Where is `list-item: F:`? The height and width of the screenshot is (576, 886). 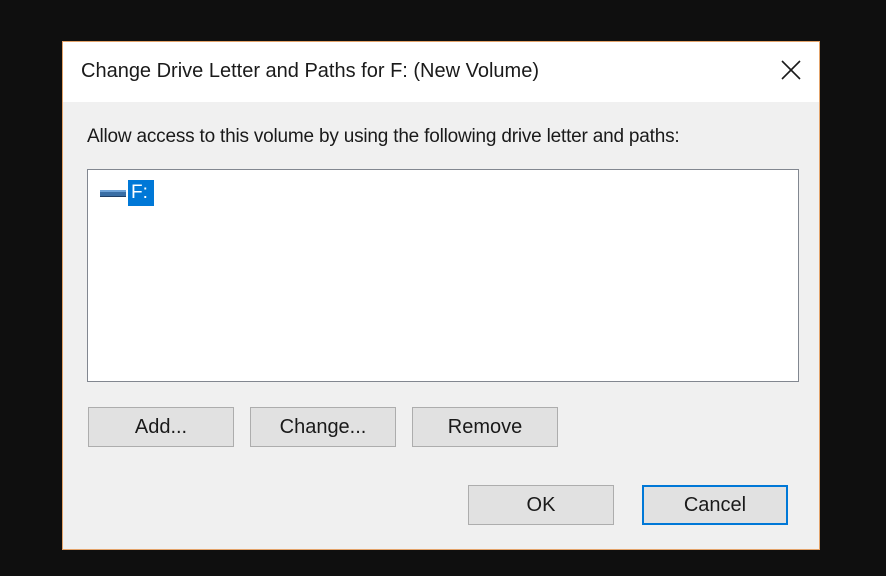
list-item: F: is located at coordinates (127, 193).